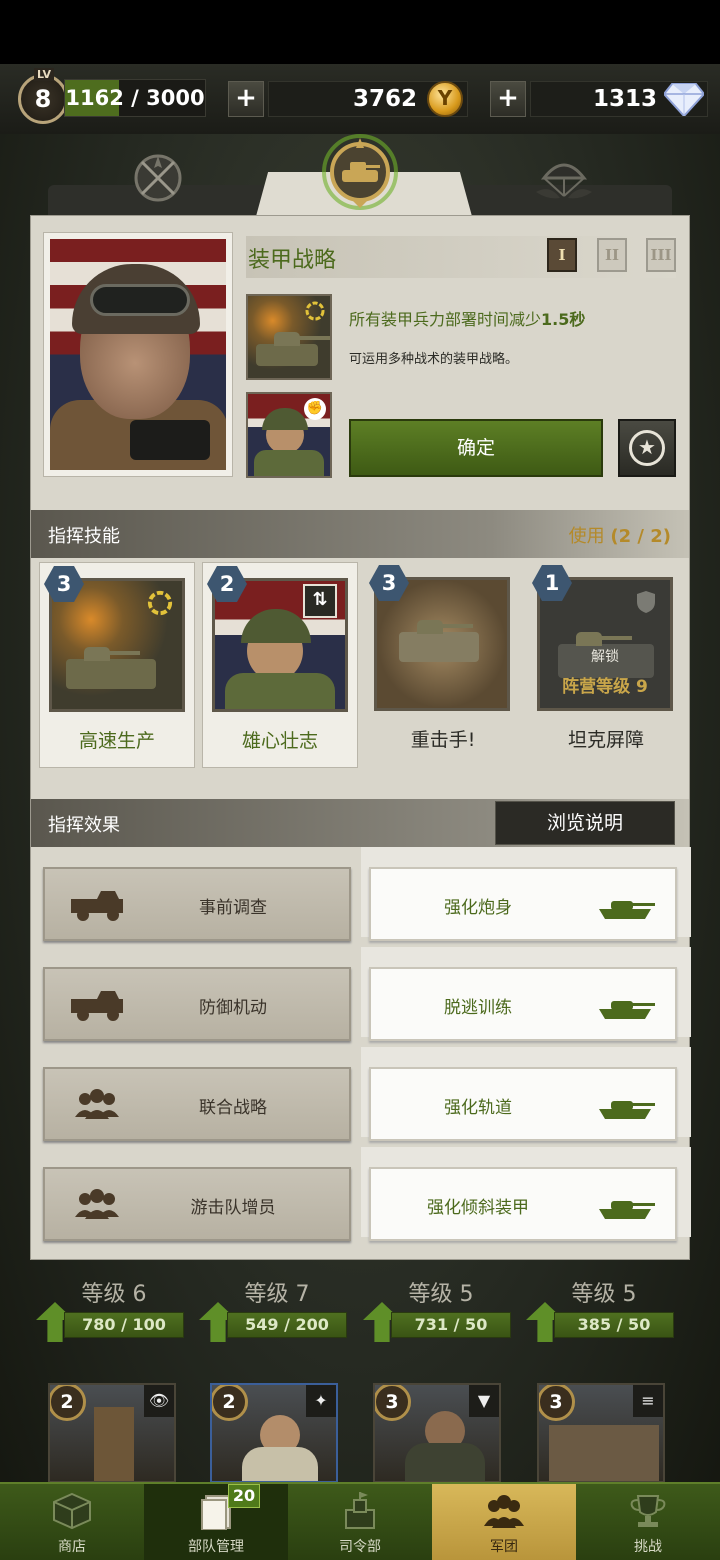 The image size is (720, 1560). I want to click on doctrine-skill-thumb-morale: ✊, so click(289, 435).